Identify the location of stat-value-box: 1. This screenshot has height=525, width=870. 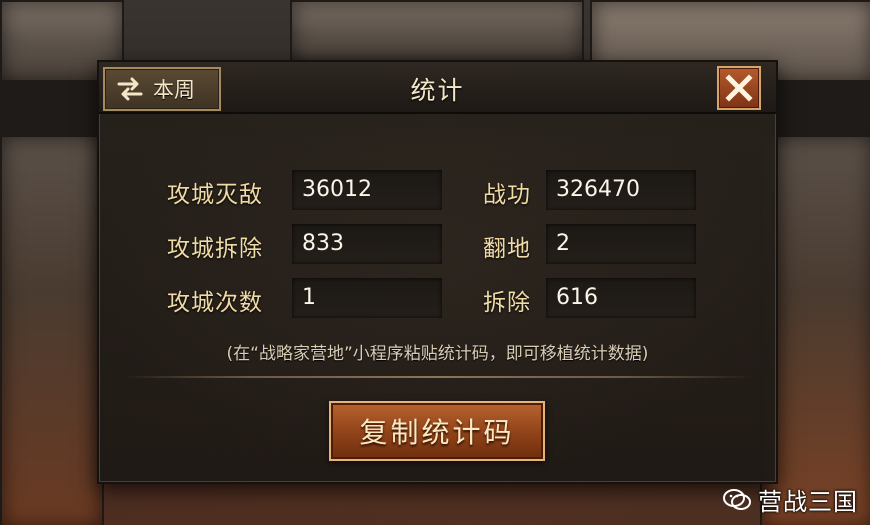
(367, 298).